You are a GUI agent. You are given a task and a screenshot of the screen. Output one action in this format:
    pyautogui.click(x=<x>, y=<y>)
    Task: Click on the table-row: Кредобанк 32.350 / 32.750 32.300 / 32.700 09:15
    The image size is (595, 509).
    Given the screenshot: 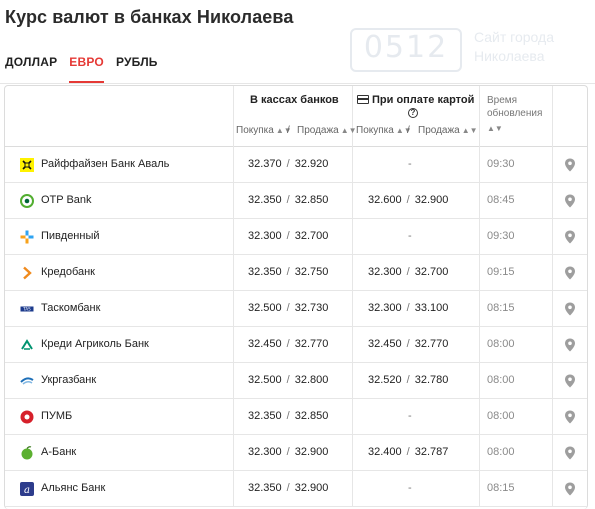 What is the action you would take?
    pyautogui.click(x=296, y=273)
    